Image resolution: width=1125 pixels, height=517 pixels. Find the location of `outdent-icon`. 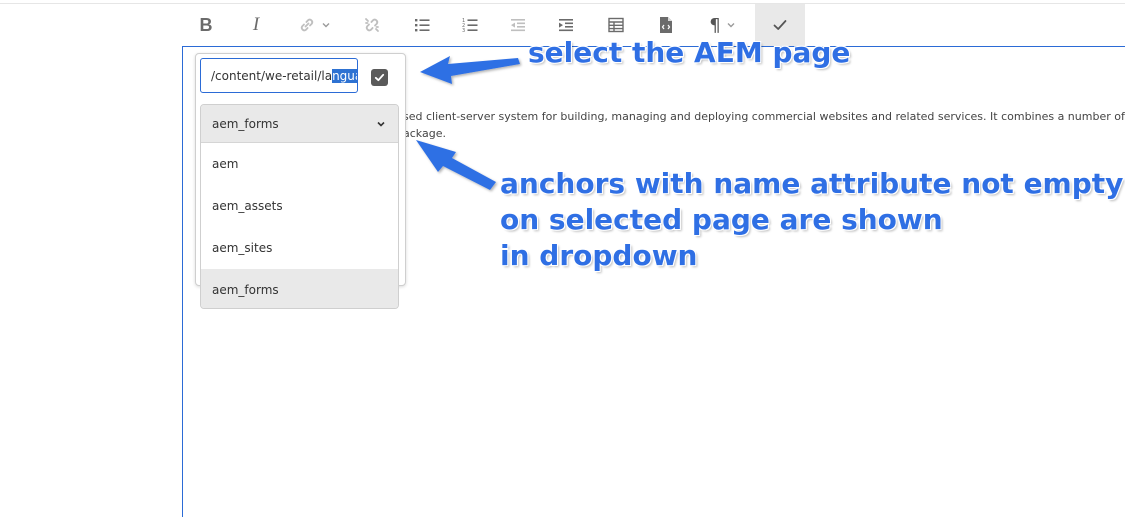

outdent-icon is located at coordinates (518, 25).